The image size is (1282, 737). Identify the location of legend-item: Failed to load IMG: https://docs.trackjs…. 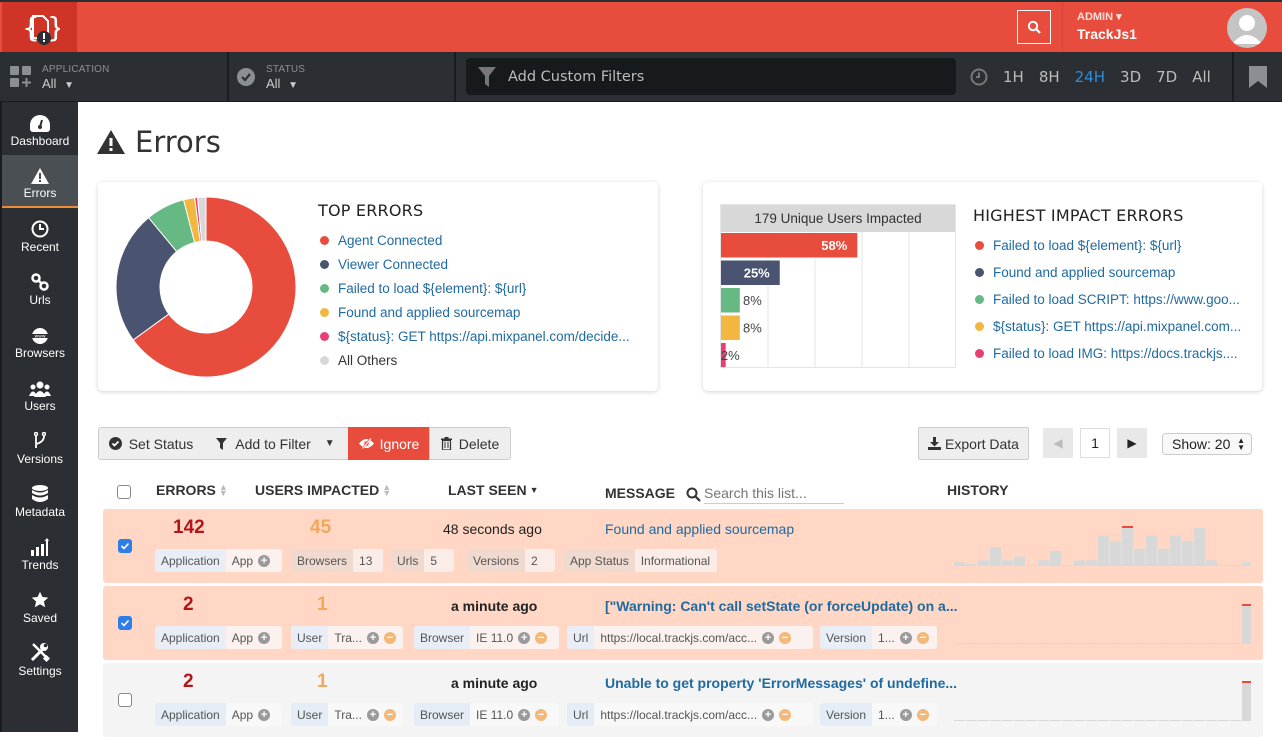
(1108, 353).